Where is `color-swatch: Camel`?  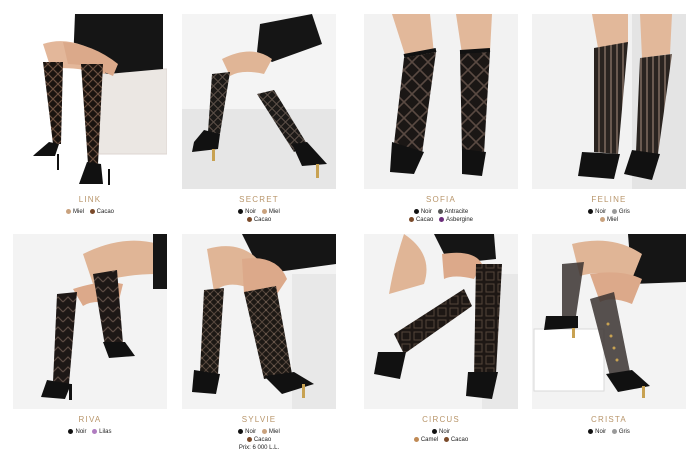 color-swatch: Camel is located at coordinates (425, 440).